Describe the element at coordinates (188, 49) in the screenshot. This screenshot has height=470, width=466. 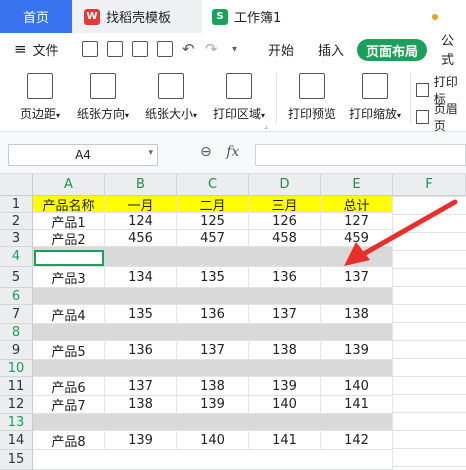
I see `undo-icon: ↶` at that location.